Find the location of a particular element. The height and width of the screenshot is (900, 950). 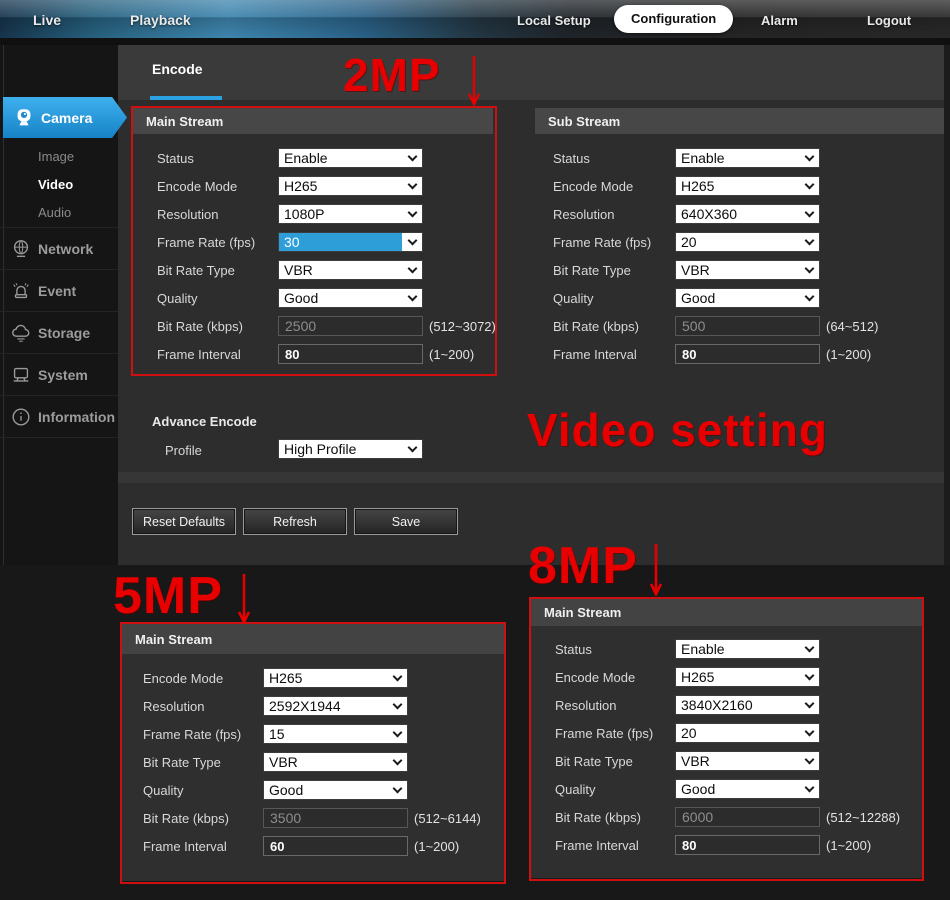

select-value: H265 is located at coordinates (301, 186).